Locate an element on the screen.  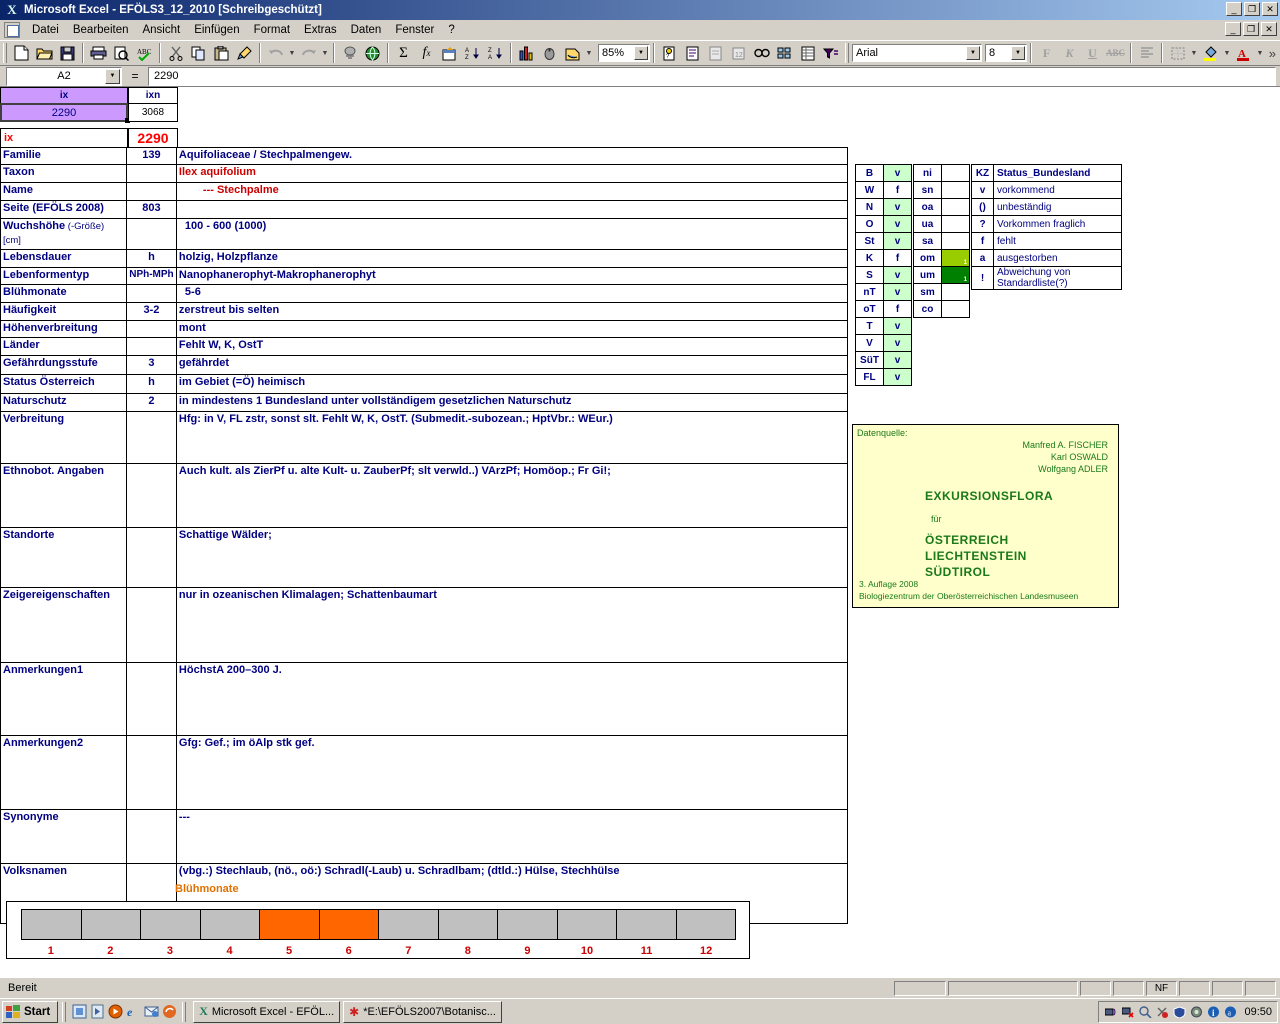
drawing-icon is located at coordinates (549, 53).